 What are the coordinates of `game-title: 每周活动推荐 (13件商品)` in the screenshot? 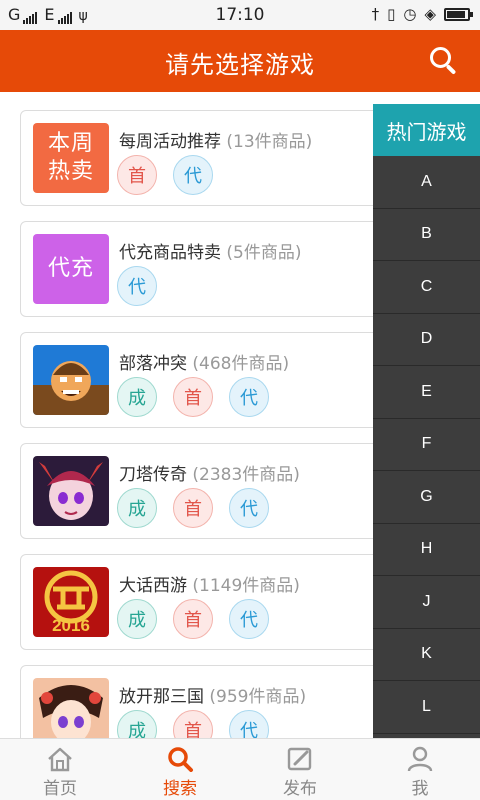 It's located at (215, 139).